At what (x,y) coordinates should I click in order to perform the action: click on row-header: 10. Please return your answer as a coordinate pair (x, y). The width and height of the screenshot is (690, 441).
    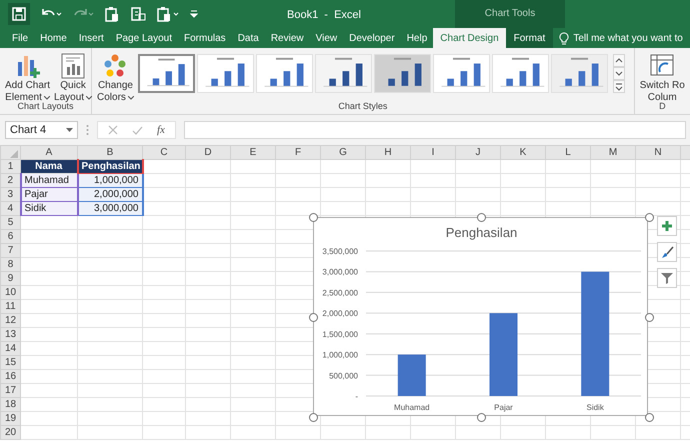
    Looking at the image, I should click on (10, 293).